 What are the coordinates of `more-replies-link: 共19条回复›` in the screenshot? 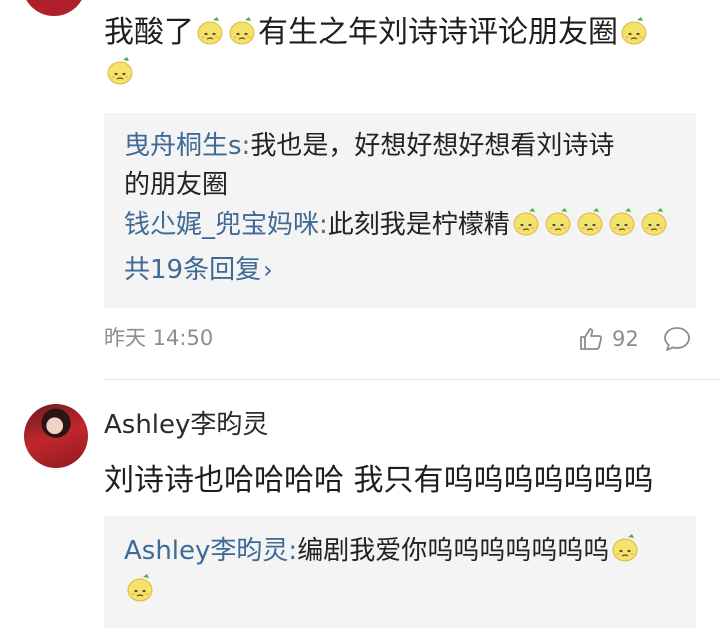 It's located at (198, 270).